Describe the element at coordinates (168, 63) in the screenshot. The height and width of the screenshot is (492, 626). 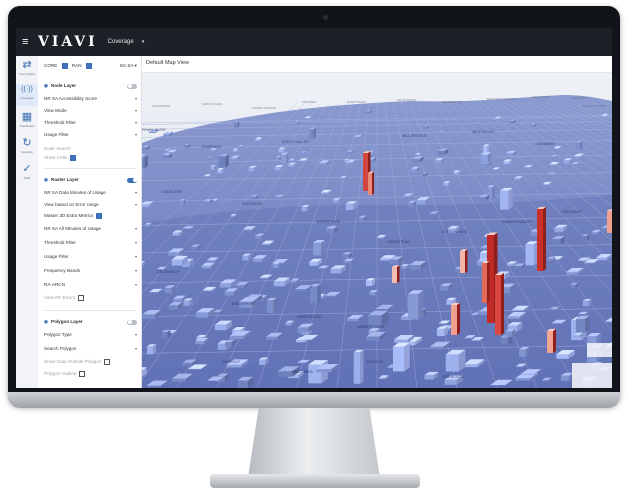
I see `map-view-title: Default Map View` at that location.